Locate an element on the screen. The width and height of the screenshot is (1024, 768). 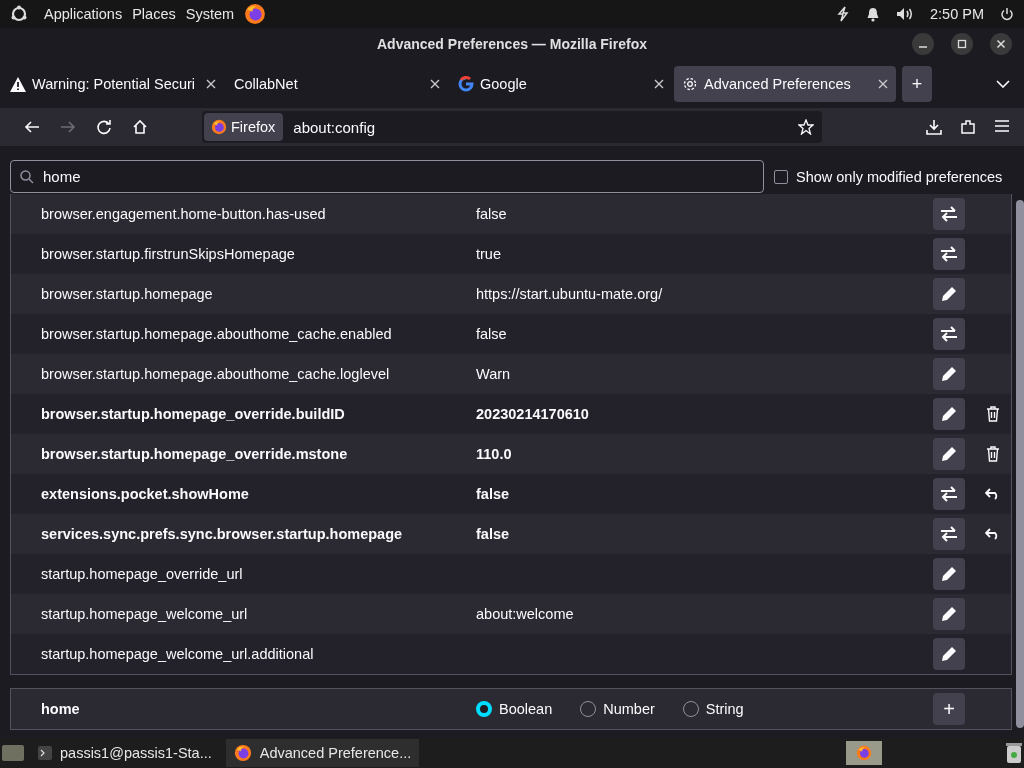
pref-value: about:welcome is located at coordinates (525, 614).